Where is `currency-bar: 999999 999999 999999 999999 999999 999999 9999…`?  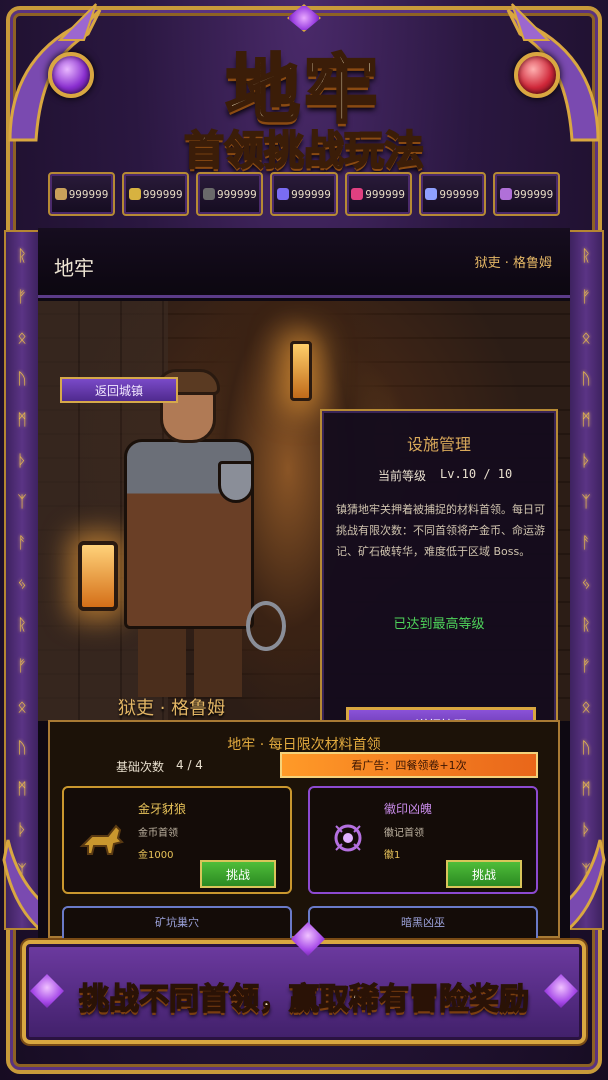 currency-bar: 999999 999999 999999 999999 999999 999999 9999… is located at coordinates (304, 196).